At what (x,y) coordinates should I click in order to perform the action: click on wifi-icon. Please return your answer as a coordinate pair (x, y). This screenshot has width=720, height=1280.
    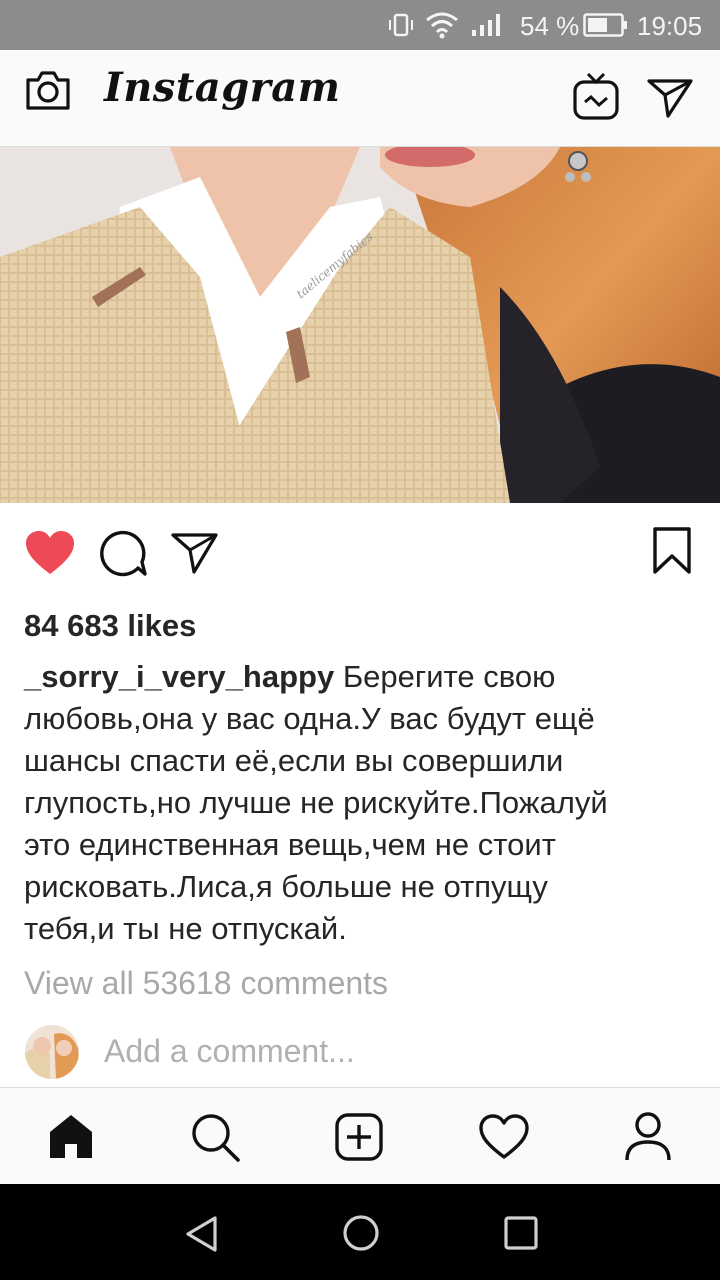
    Looking at the image, I should click on (442, 25).